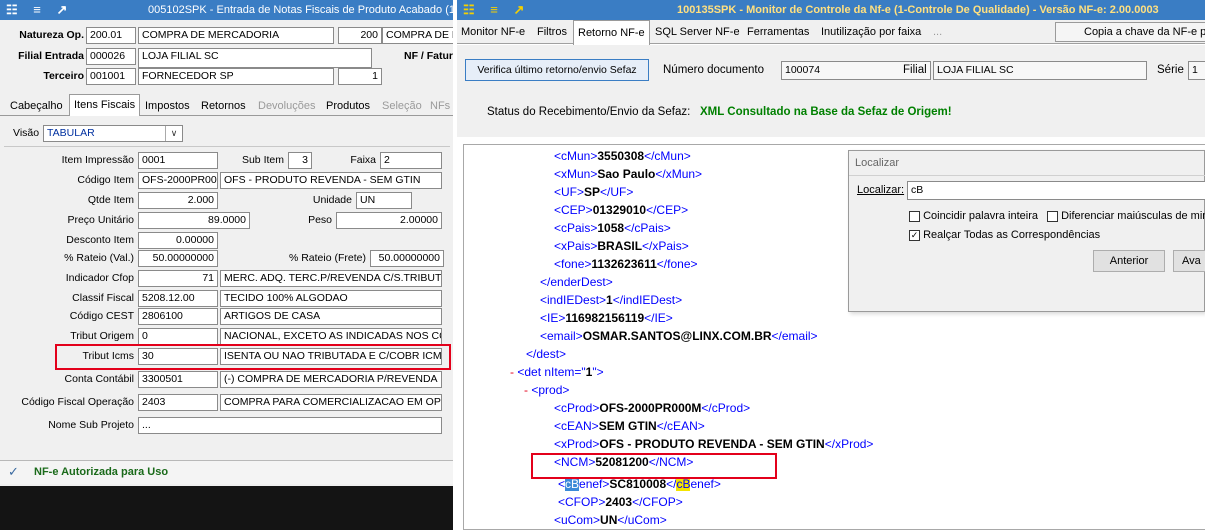 Image resolution: width=1205 pixels, height=530 pixels. I want to click on terceiro-label: Terceiro, so click(63, 76).